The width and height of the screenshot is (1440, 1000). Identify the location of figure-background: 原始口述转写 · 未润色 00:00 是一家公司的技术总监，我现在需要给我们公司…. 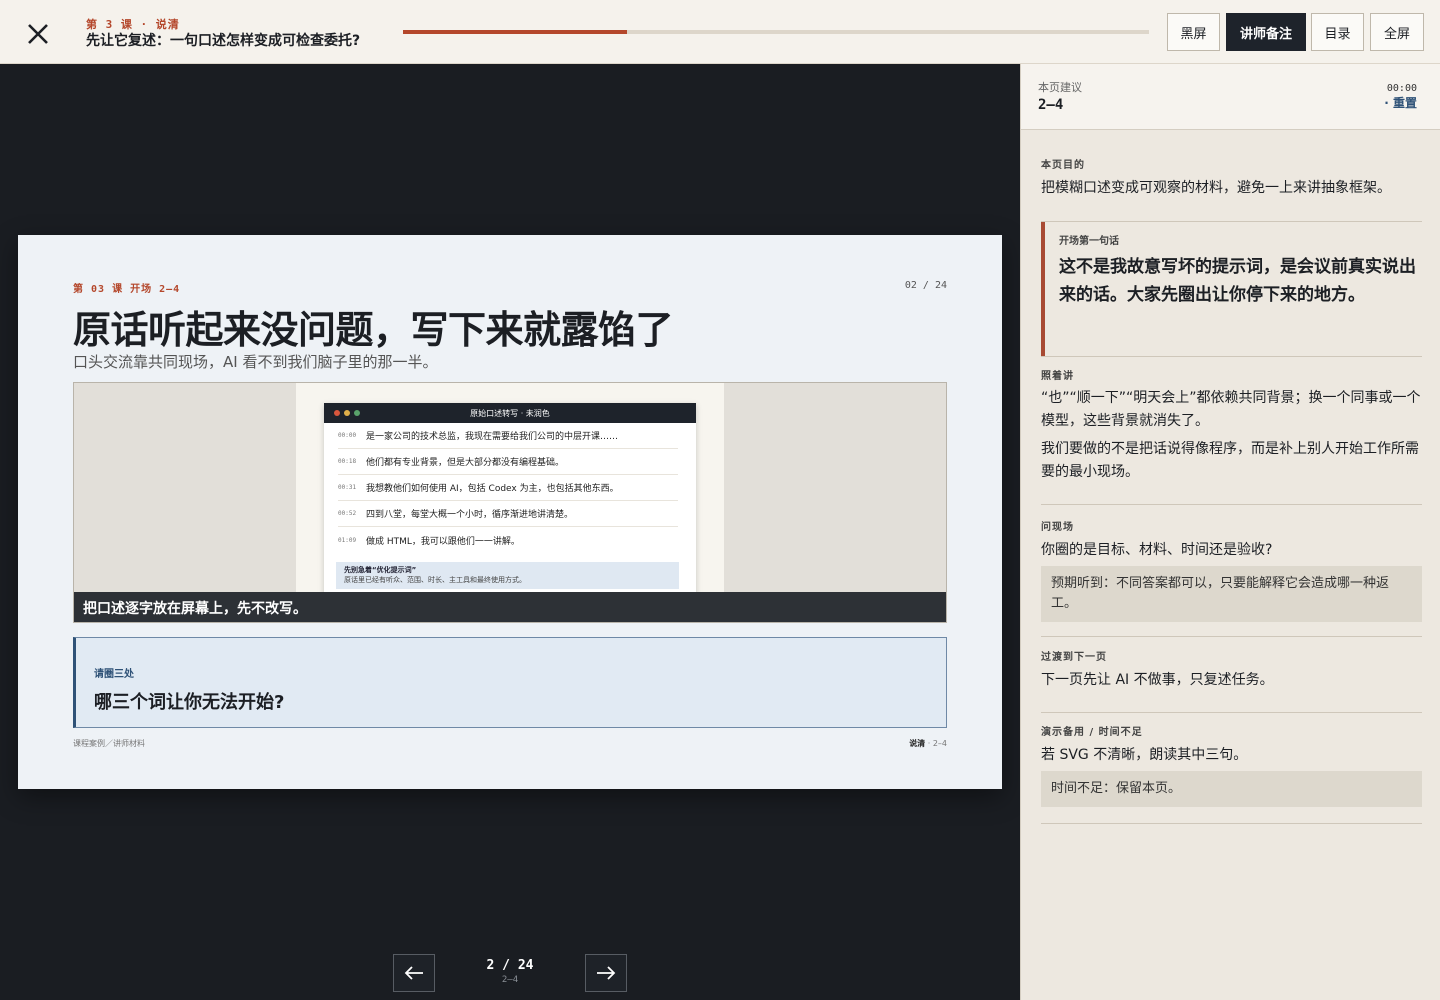
(510, 493).